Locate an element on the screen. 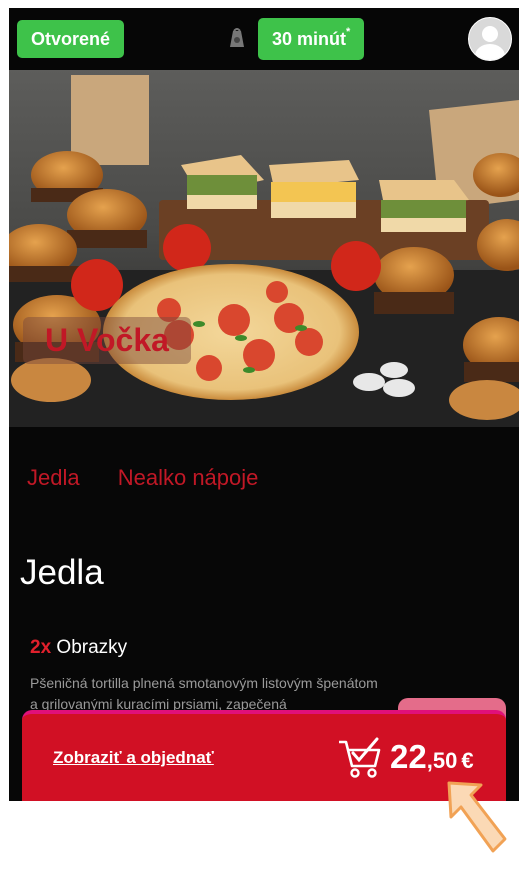 The height and width of the screenshot is (875, 525). avatar is located at coordinates (490, 39).